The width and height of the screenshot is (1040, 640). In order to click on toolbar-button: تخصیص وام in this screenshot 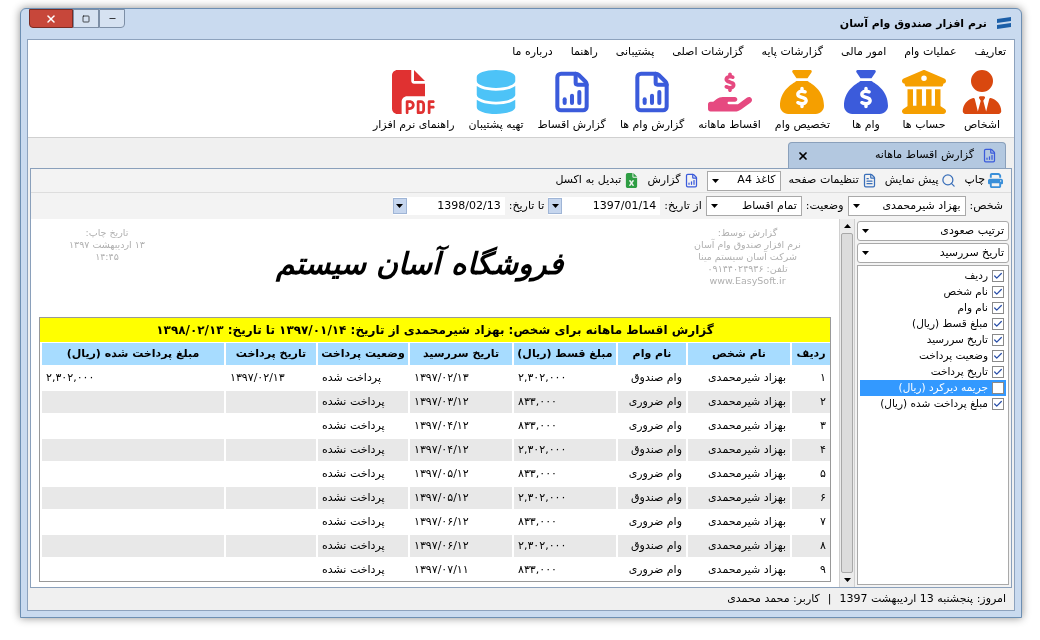, I will do `click(802, 101)`.